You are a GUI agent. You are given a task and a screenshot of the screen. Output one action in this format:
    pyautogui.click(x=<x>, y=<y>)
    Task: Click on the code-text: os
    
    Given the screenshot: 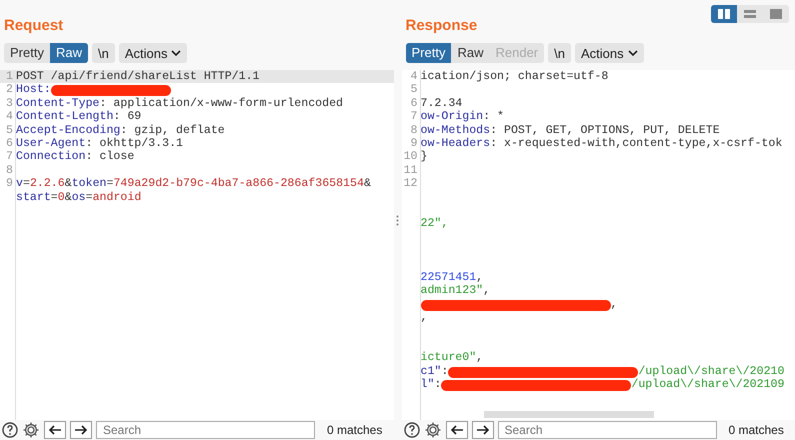 What is the action you would take?
    pyautogui.click(x=79, y=197)
    